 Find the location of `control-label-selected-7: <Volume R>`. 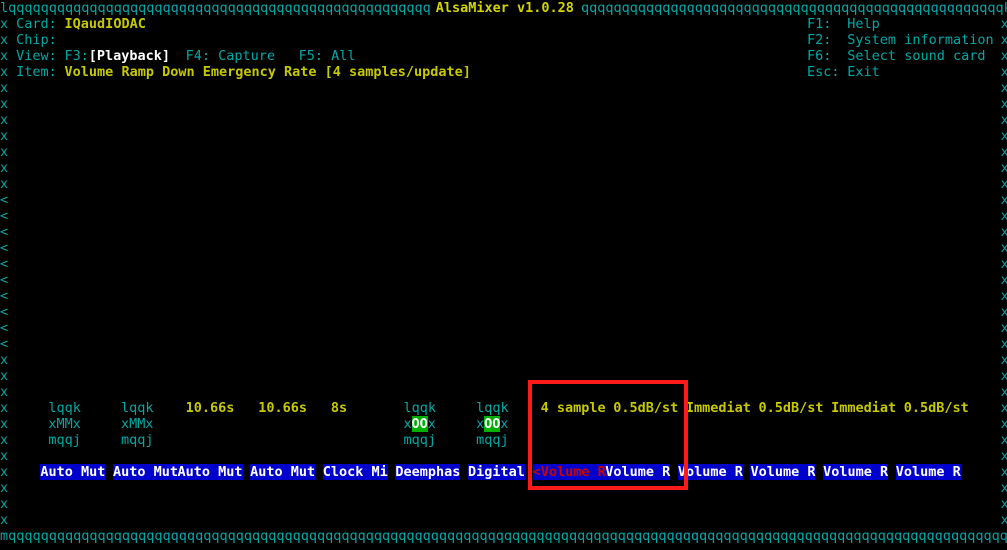

control-label-selected-7: <Volume R> is located at coordinates (573, 472).